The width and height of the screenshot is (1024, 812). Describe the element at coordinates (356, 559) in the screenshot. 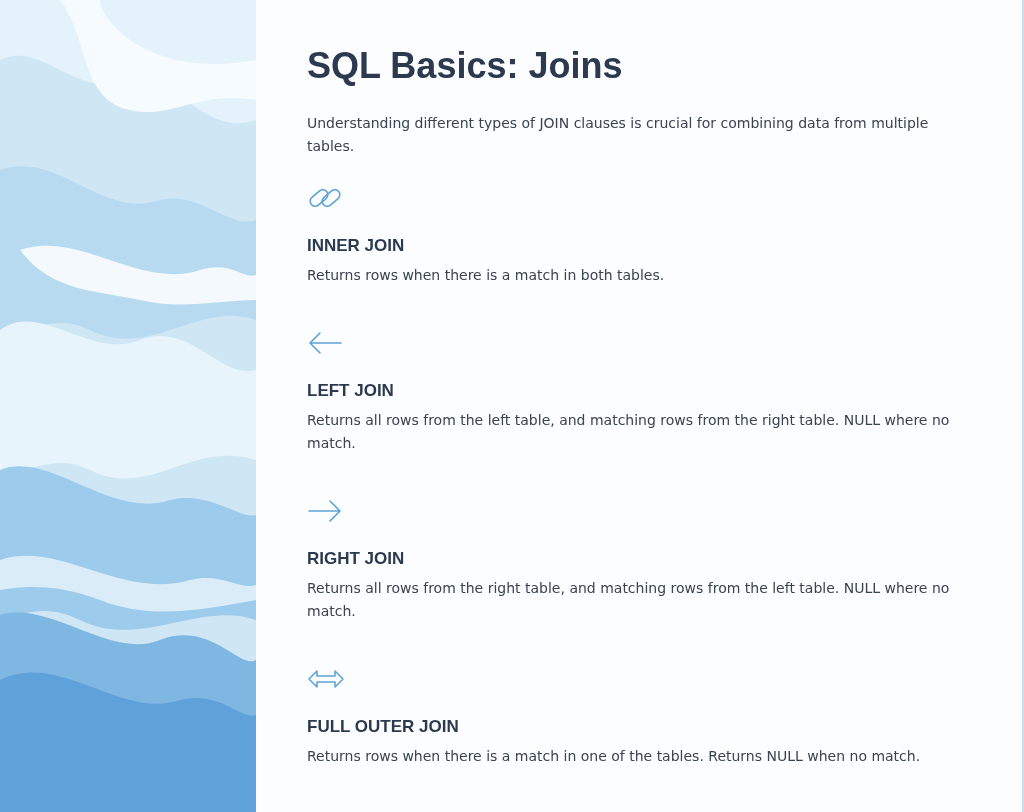

I see `join-heading: RIGHT JOIN` at that location.